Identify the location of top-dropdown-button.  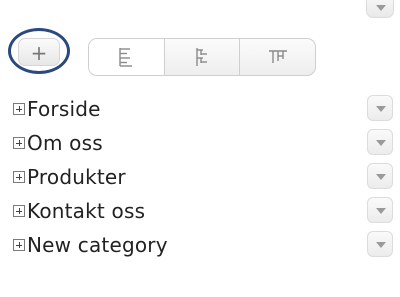
(380, 9).